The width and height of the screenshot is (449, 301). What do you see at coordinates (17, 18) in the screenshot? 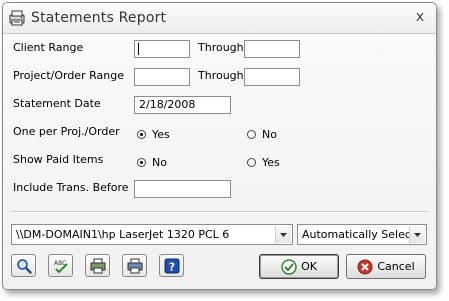
I see `report-icon` at bounding box center [17, 18].